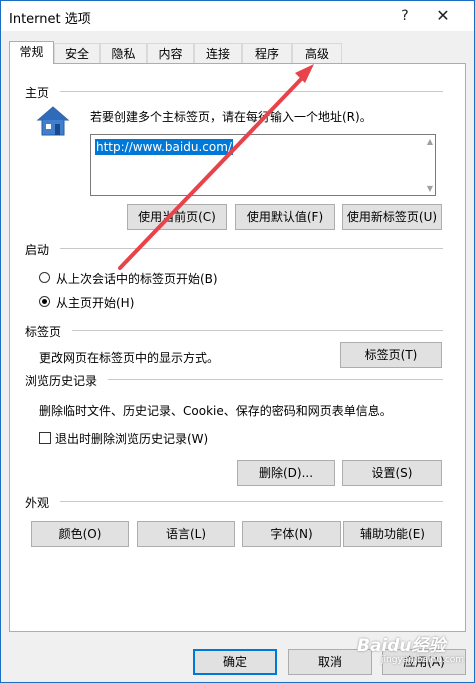 Image resolution: width=475 pixels, height=683 pixels. Describe the element at coordinates (31, 52) in the screenshot. I see `tab-general: 常规` at that location.